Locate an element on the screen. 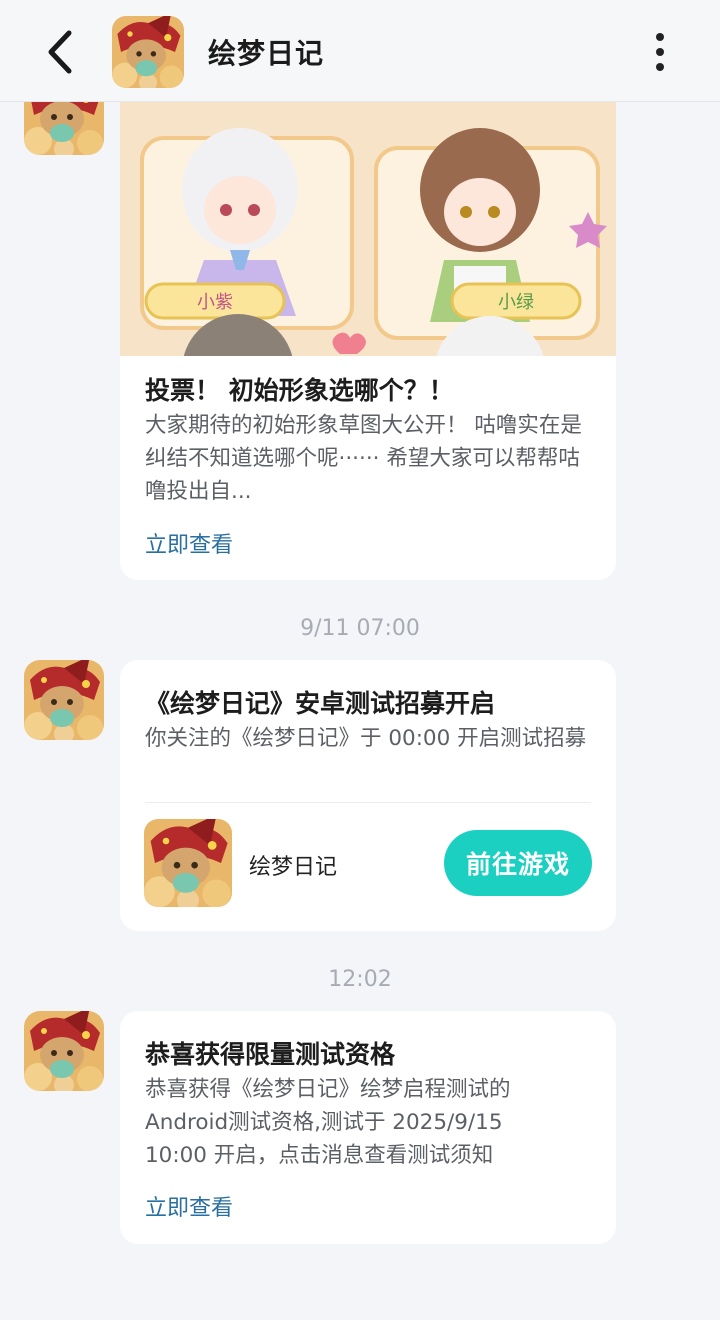  top-bar: 绘梦日记 is located at coordinates (360, 51).